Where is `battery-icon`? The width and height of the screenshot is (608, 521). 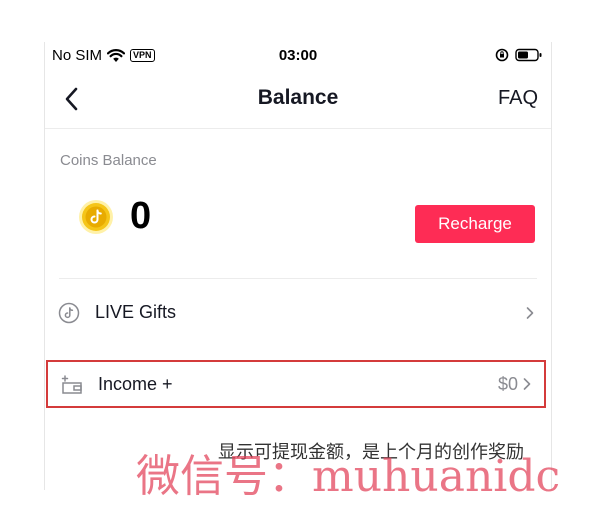 battery-icon is located at coordinates (528, 55).